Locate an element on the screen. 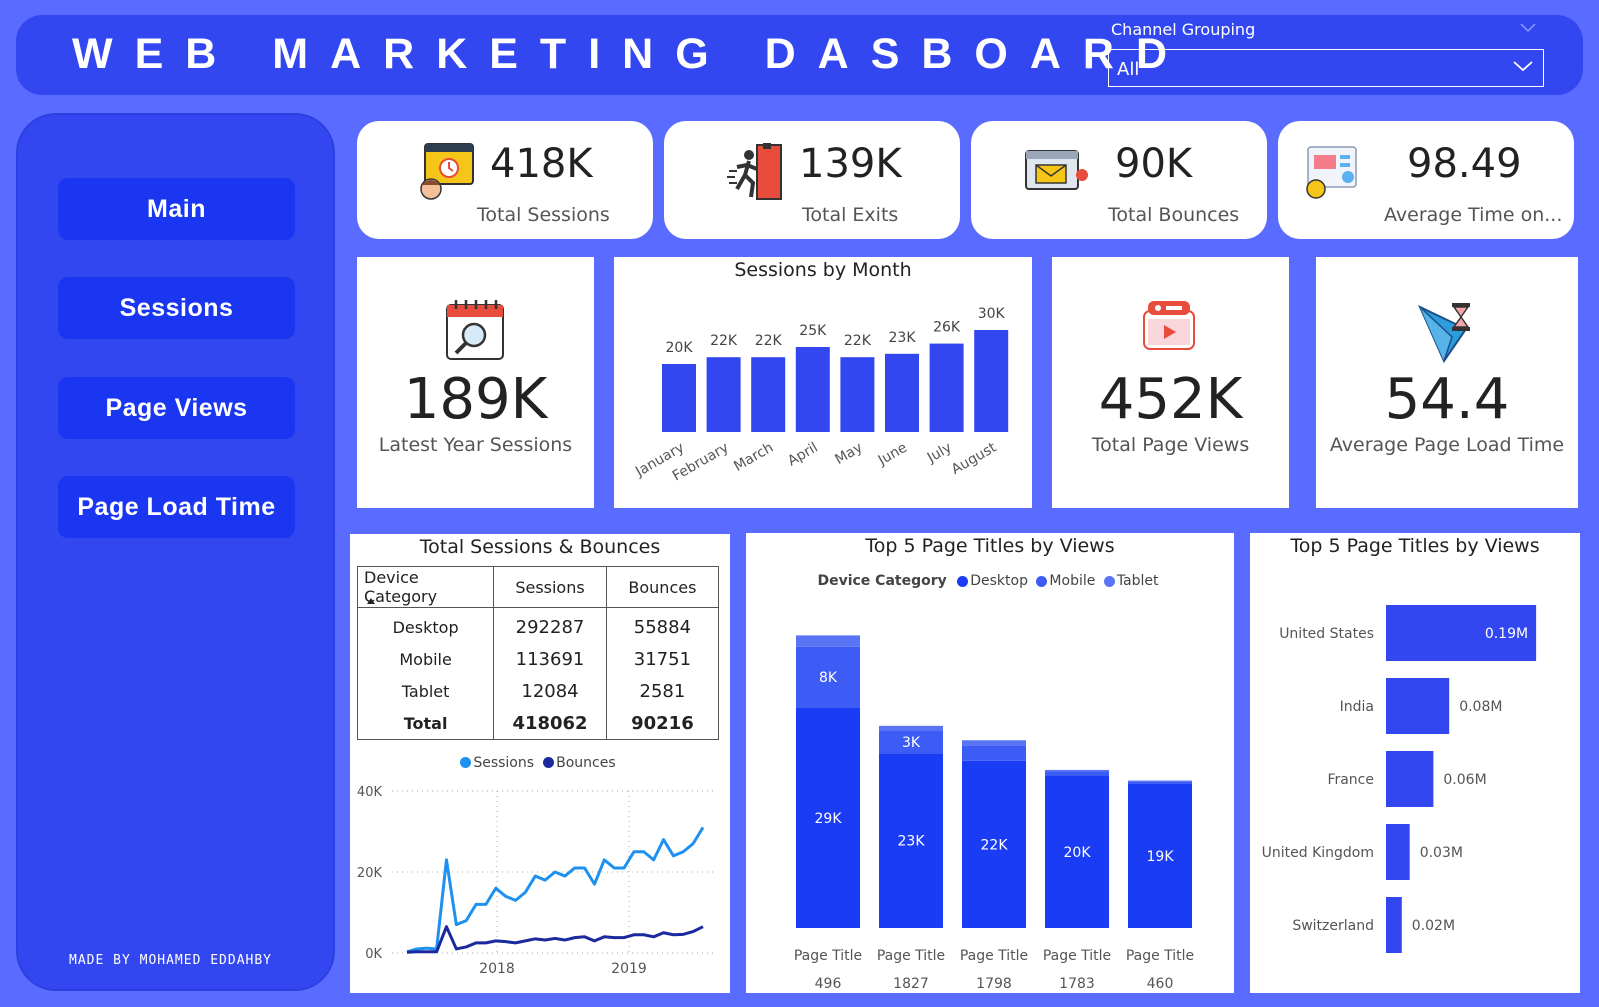  month-tick-label: April is located at coordinates (803, 455).